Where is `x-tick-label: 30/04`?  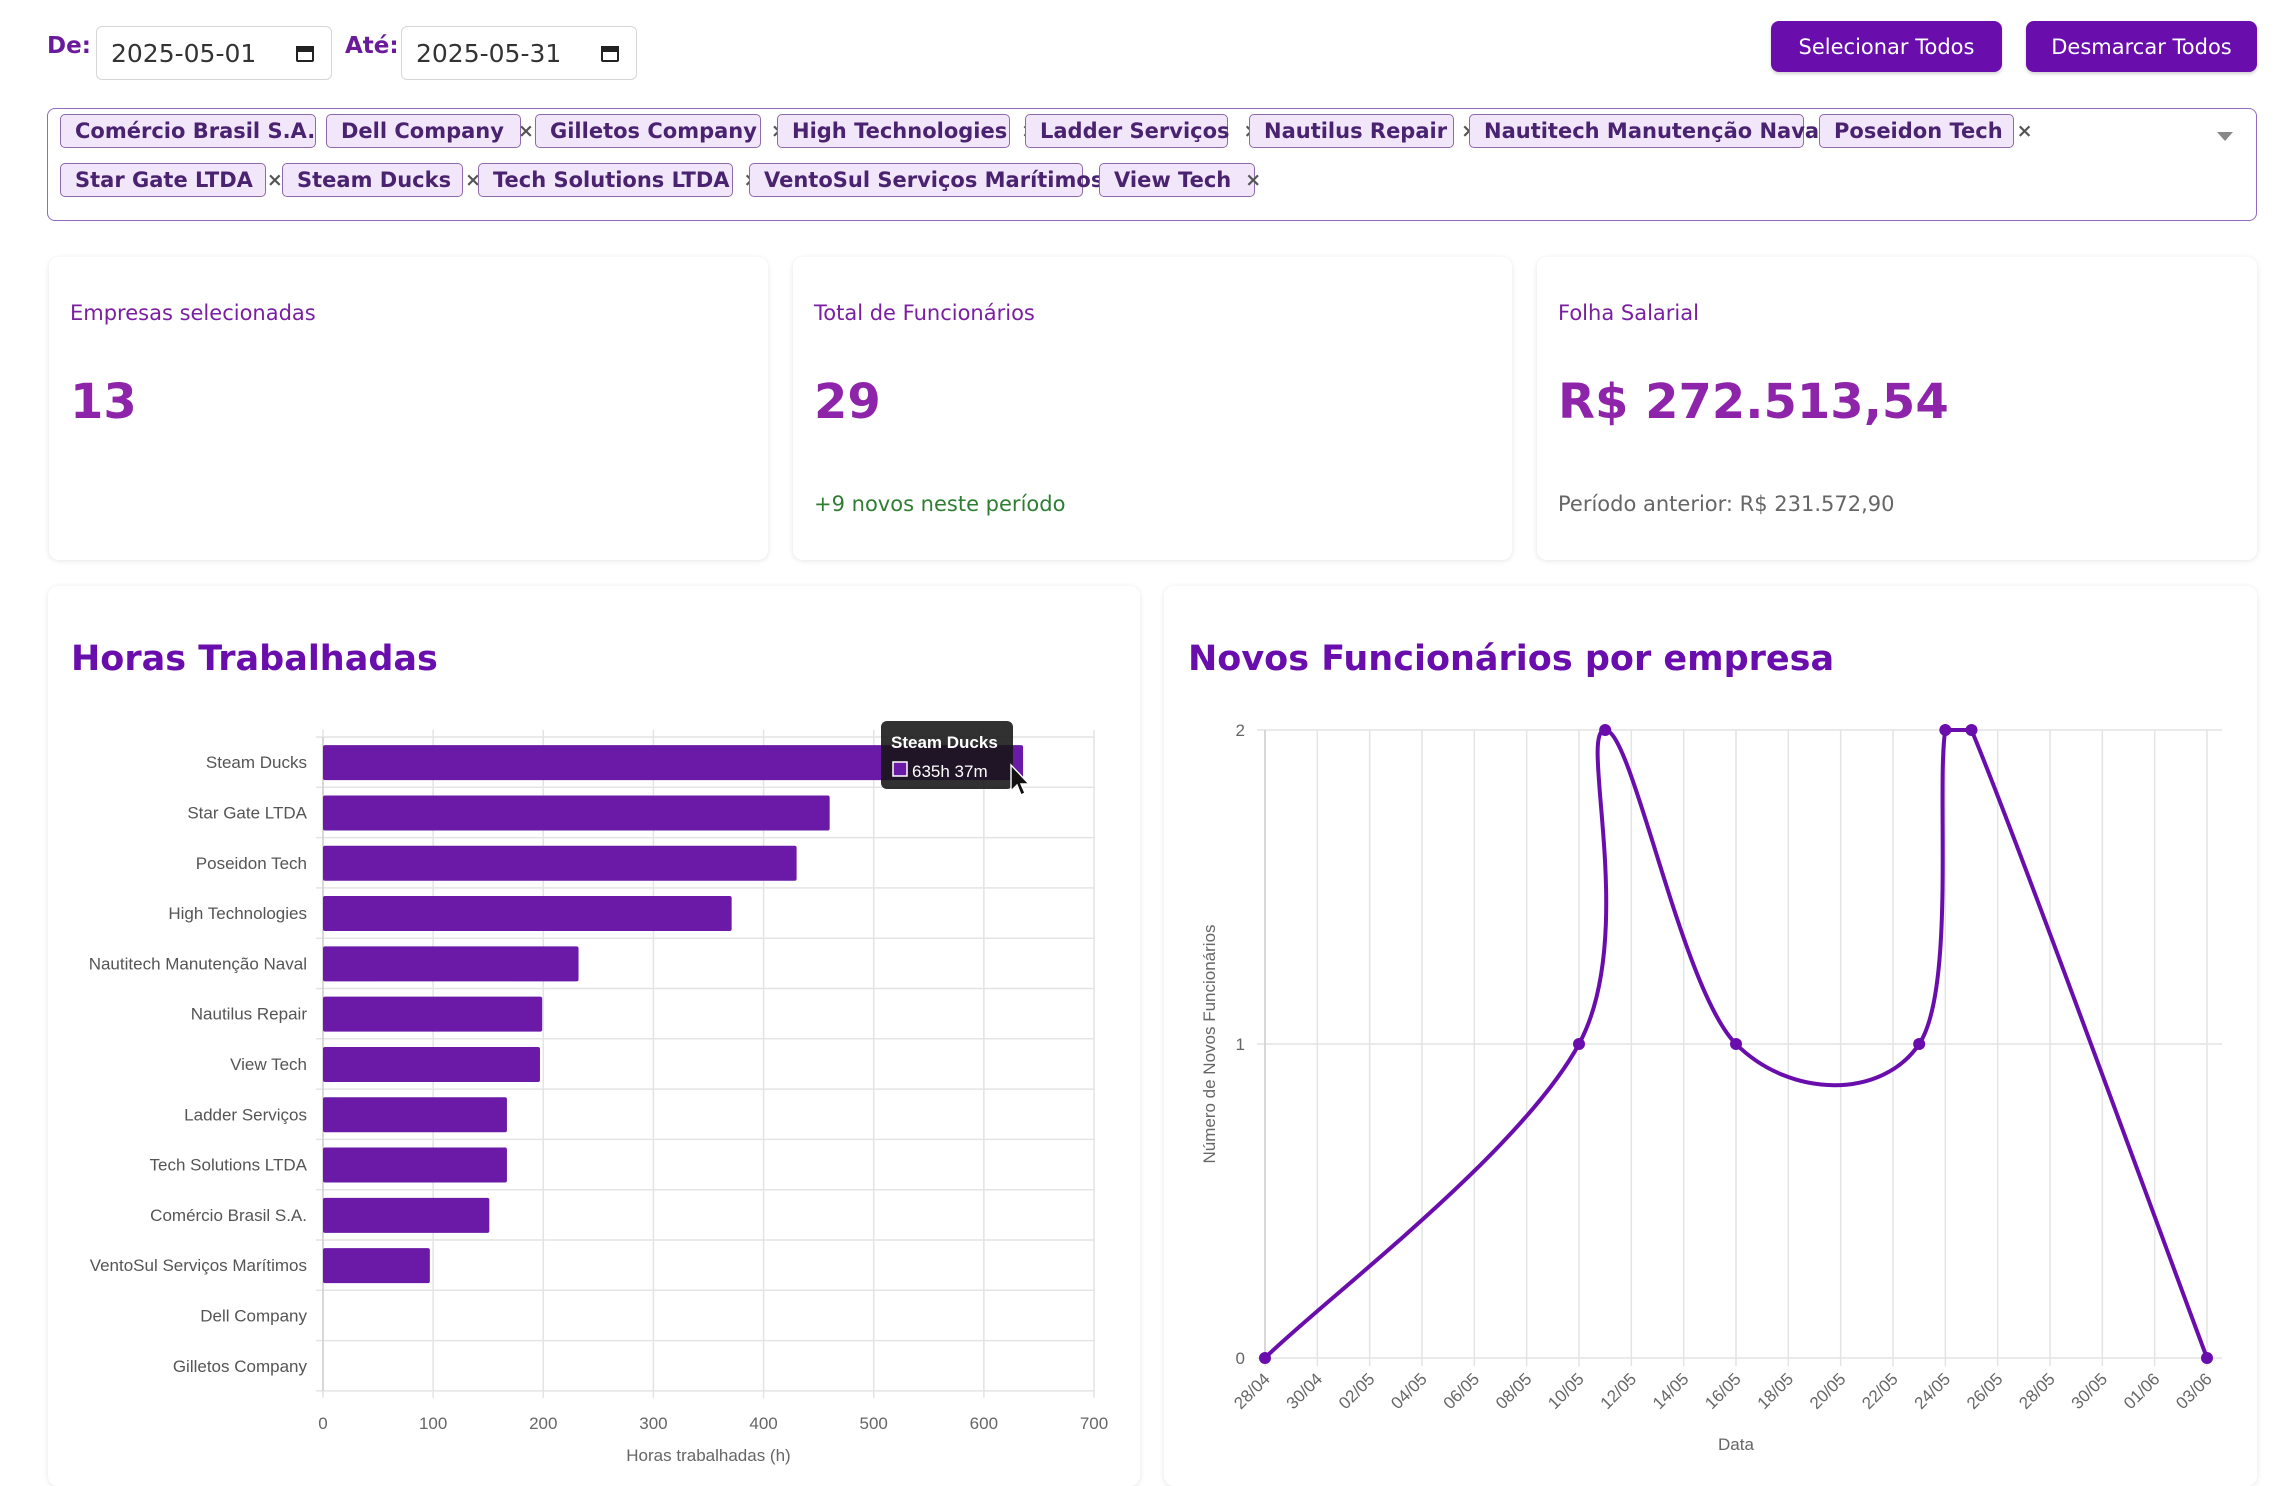
x-tick-label: 30/04 is located at coordinates (1305, 1391).